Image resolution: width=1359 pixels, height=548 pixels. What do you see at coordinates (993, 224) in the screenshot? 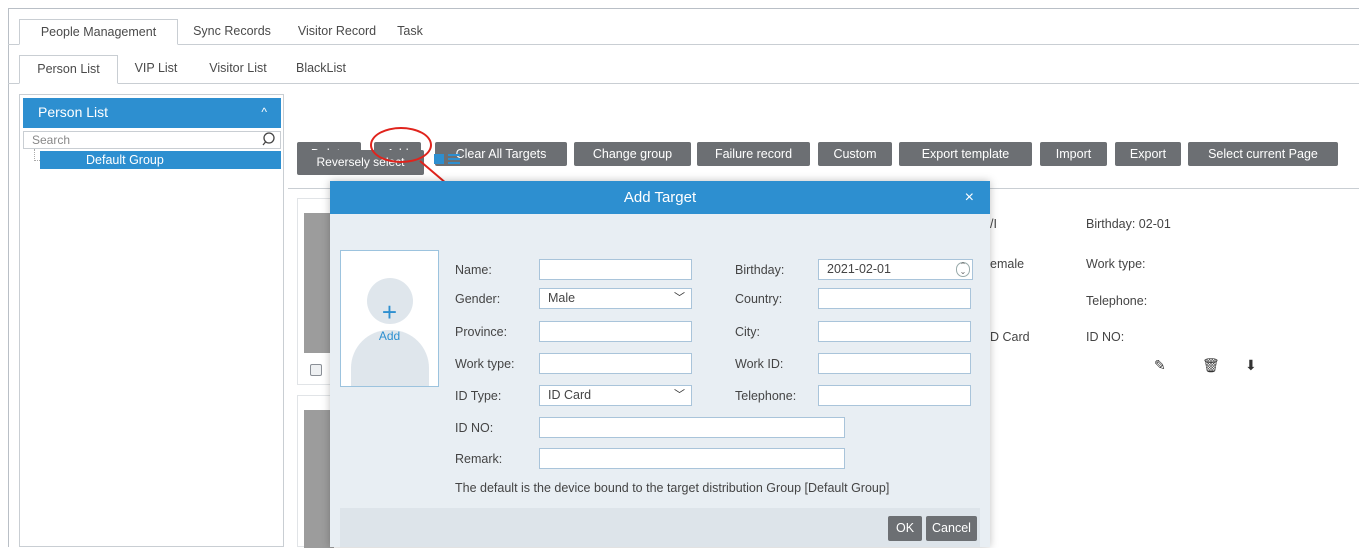
I see `card-info-text: /I` at bounding box center [993, 224].